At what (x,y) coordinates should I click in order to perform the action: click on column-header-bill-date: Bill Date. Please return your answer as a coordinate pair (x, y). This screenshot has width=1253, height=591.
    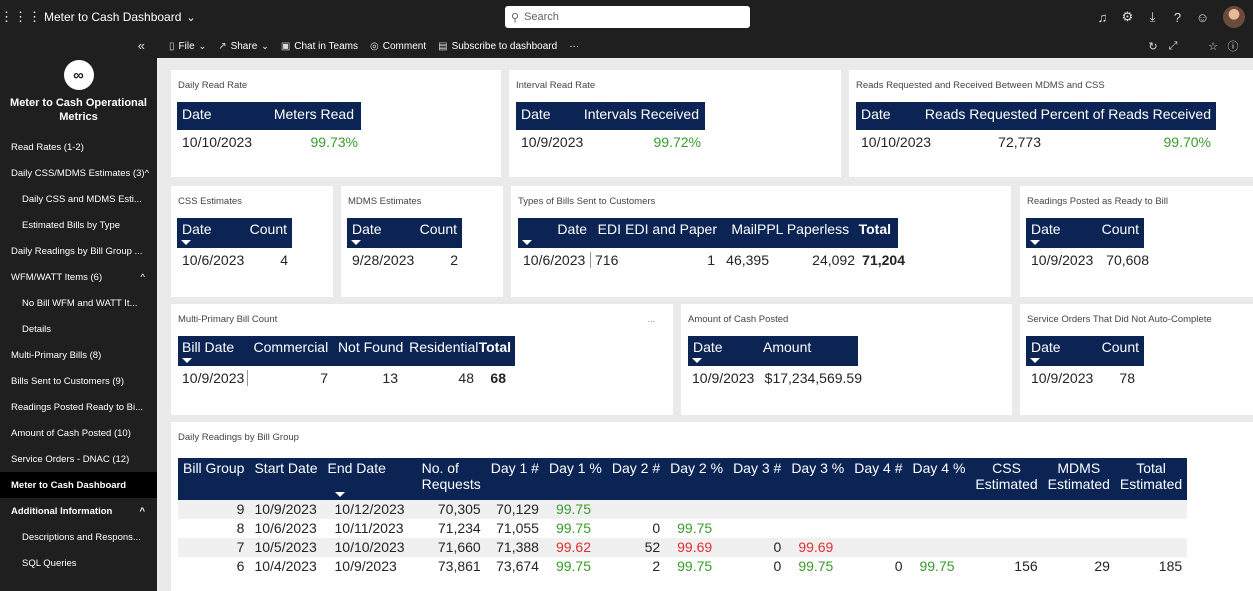
    Looking at the image, I should click on (214, 347).